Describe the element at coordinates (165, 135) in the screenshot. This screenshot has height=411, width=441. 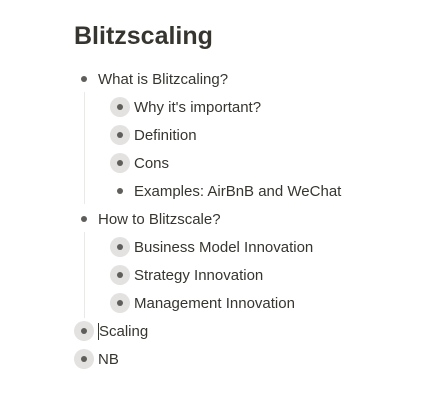
I see `outline-item-label: Definition` at that location.